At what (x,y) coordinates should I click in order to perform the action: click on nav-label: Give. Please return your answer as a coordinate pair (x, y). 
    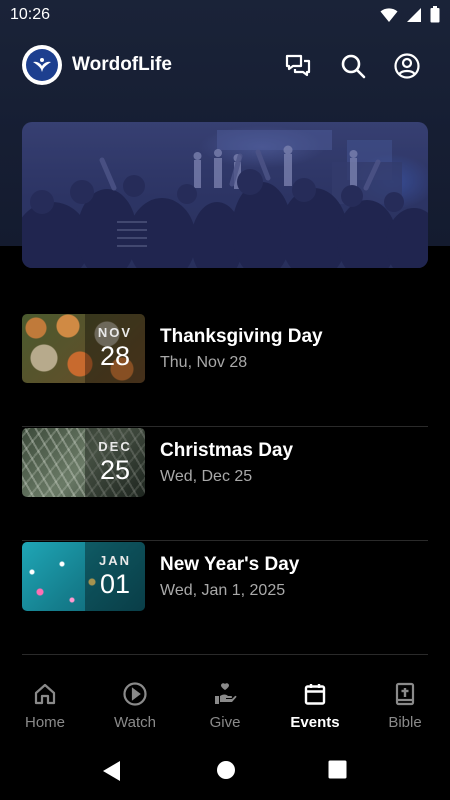
    Looking at the image, I should click on (225, 722).